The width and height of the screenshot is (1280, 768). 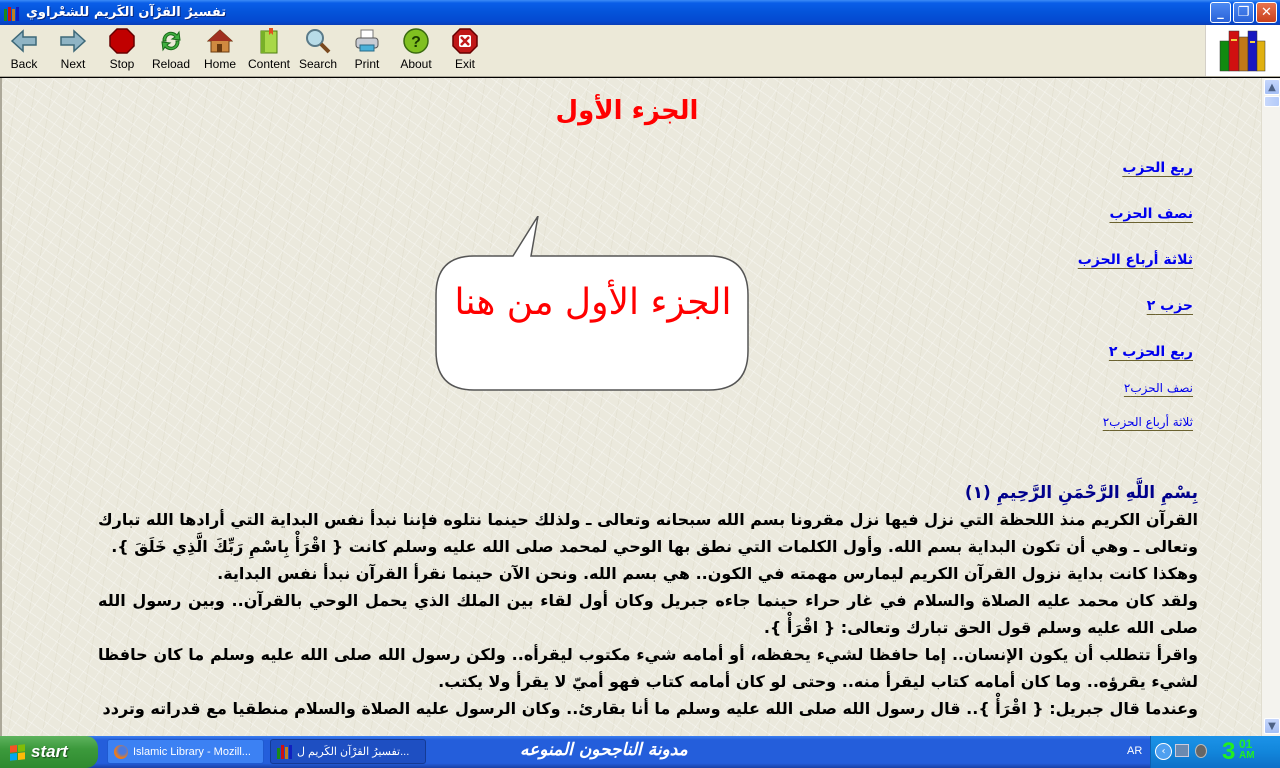 I want to click on next-arrow-icon, so click(x=73, y=41).